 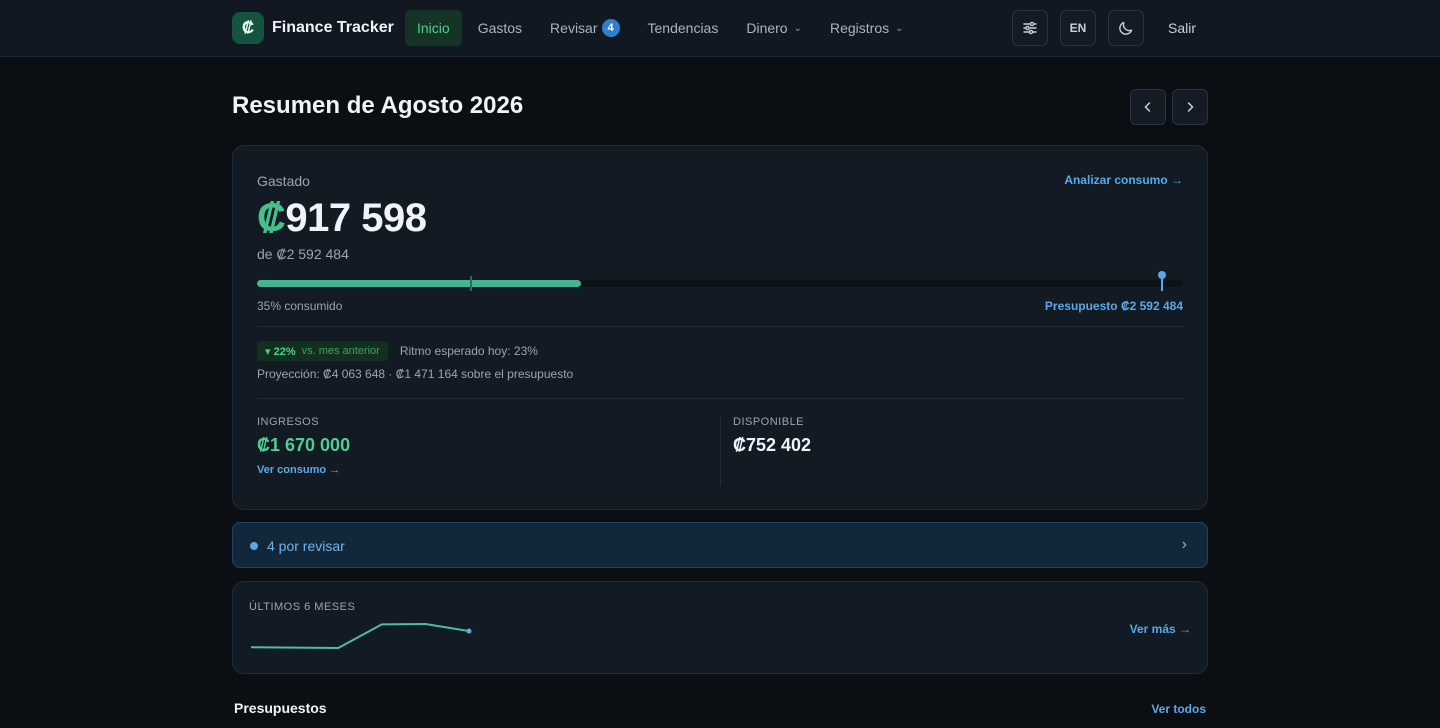 I want to click on vertical-divider, so click(x=720, y=451).